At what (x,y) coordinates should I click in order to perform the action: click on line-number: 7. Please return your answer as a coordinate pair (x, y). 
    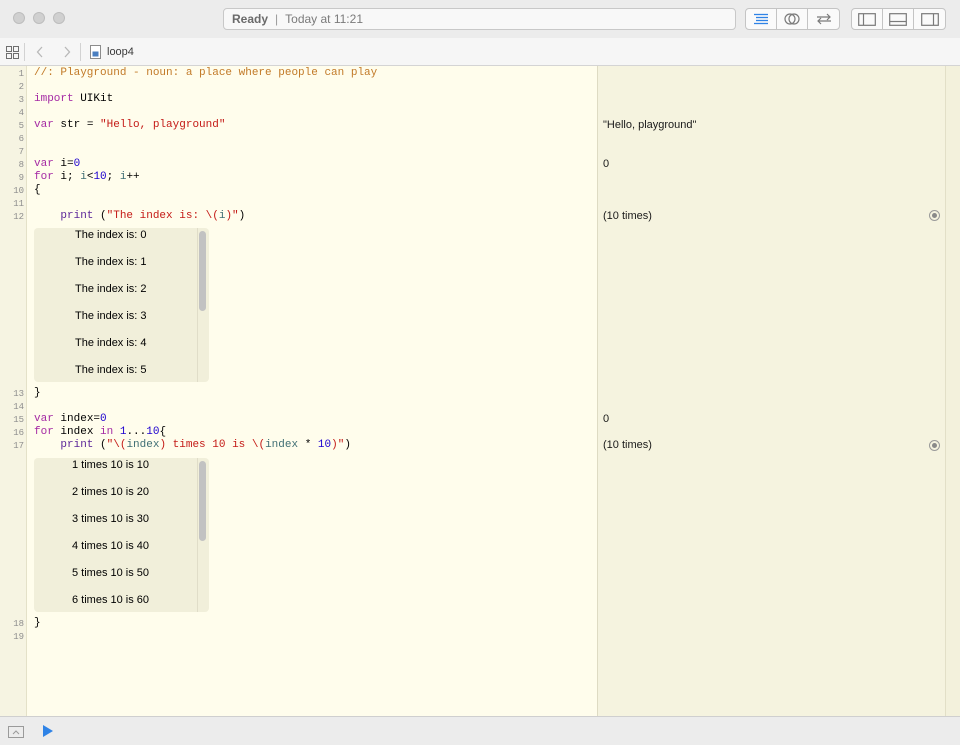
    Looking at the image, I should click on (21, 152).